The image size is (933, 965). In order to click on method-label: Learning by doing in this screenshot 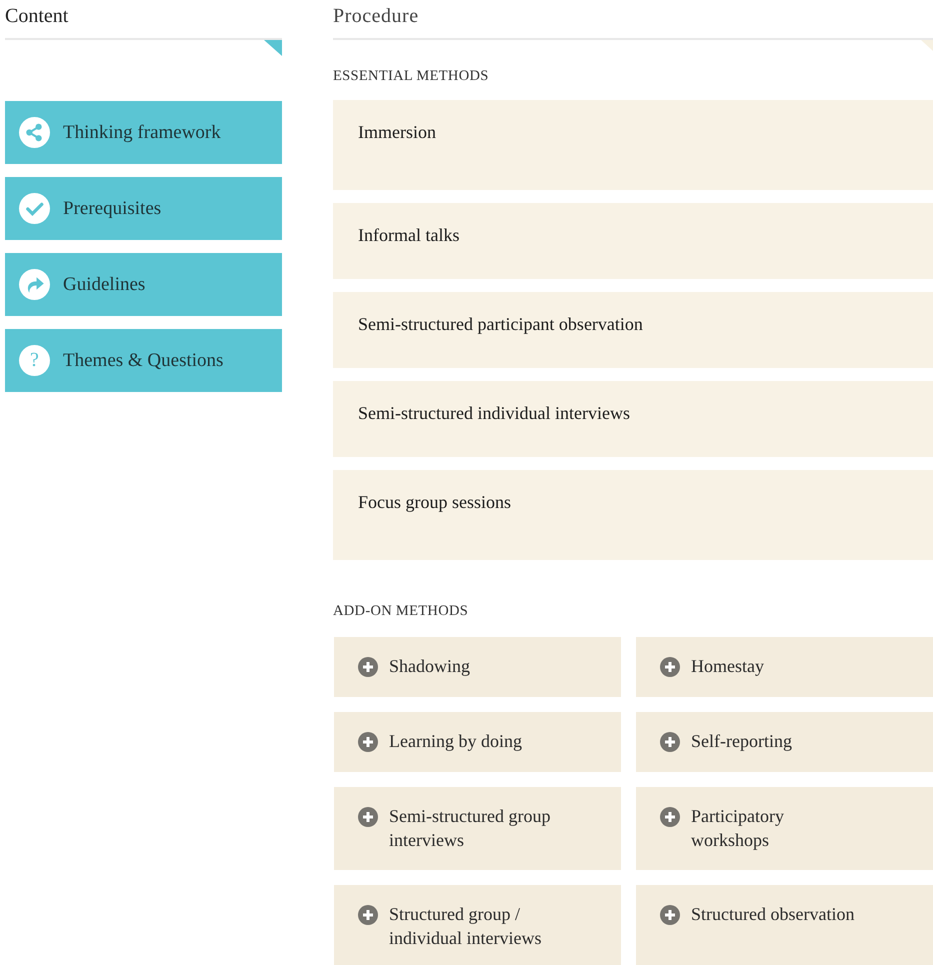, I will do `click(455, 741)`.